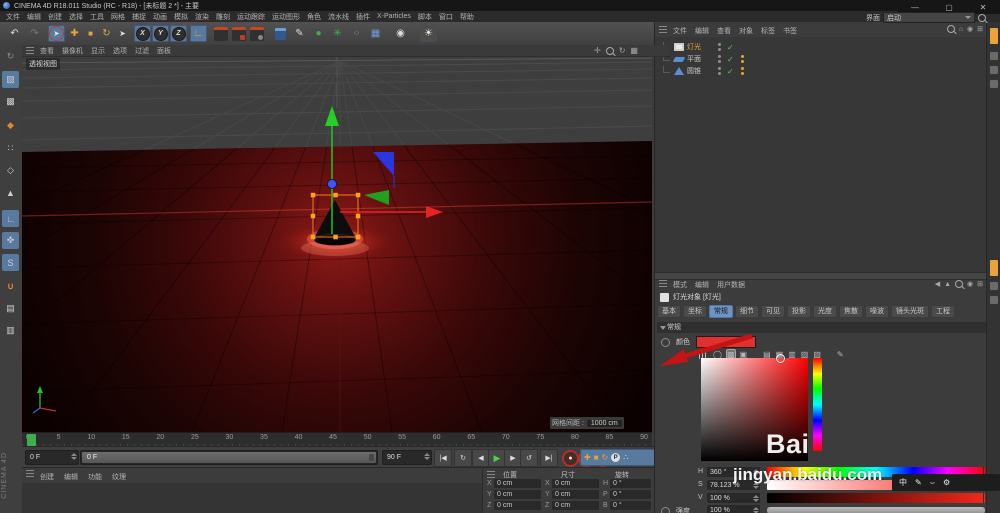 The width and height of the screenshot is (1000, 513). What do you see at coordinates (817, 404) in the screenshot?
I see `hue-strip` at bounding box center [817, 404].